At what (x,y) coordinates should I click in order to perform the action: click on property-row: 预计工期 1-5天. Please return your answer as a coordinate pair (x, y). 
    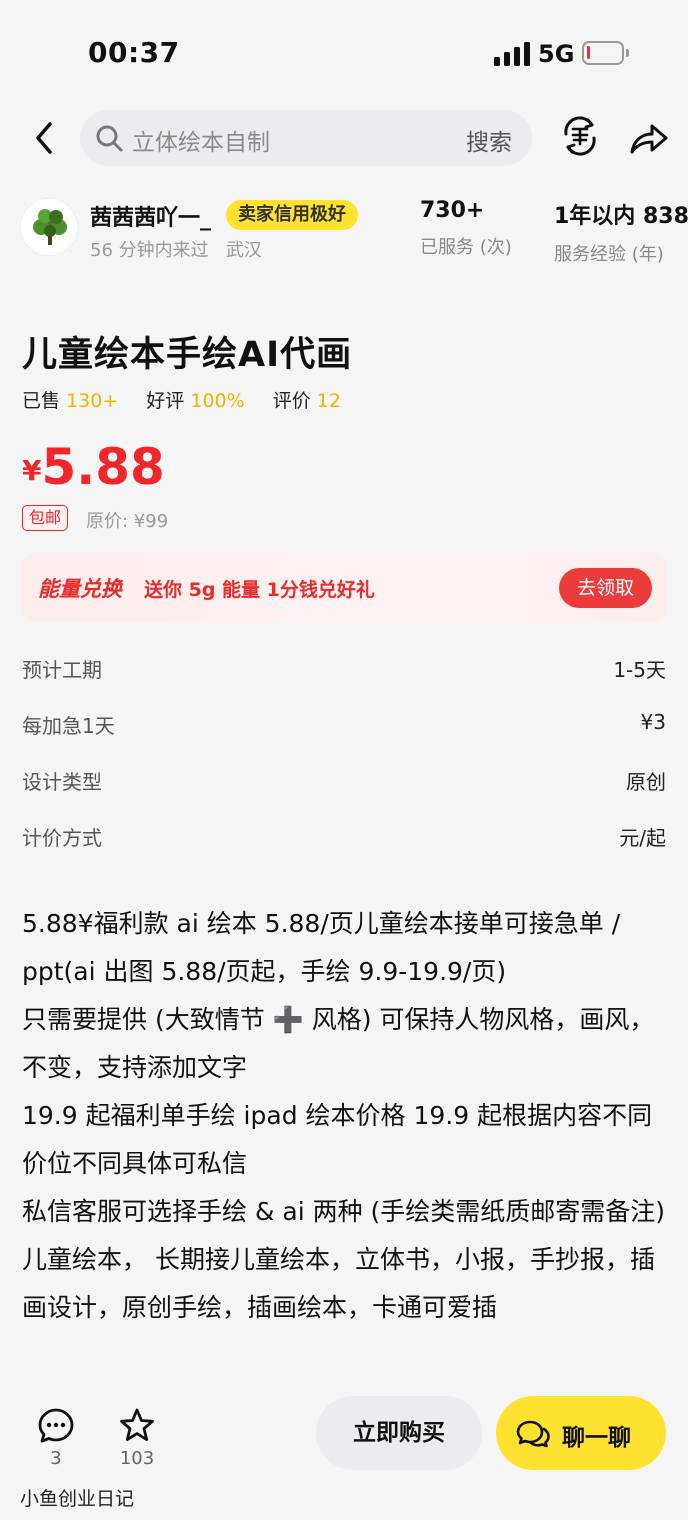
    Looking at the image, I should click on (344, 666).